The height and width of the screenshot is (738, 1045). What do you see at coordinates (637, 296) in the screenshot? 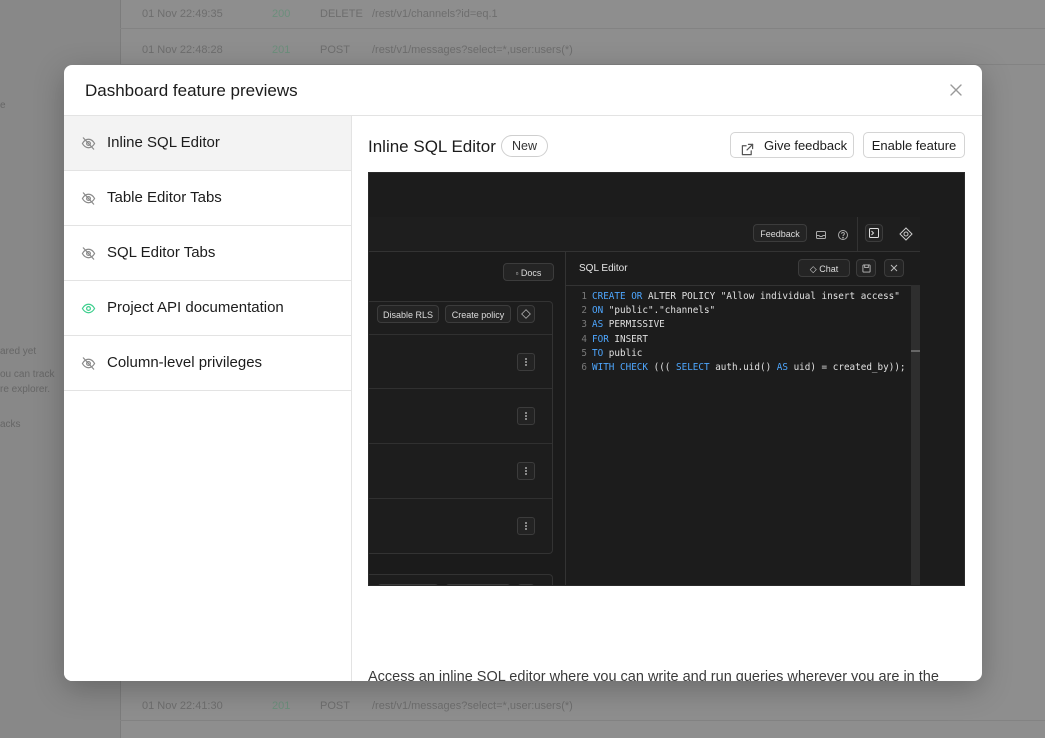
I see `sql-keyword: OR` at bounding box center [637, 296].